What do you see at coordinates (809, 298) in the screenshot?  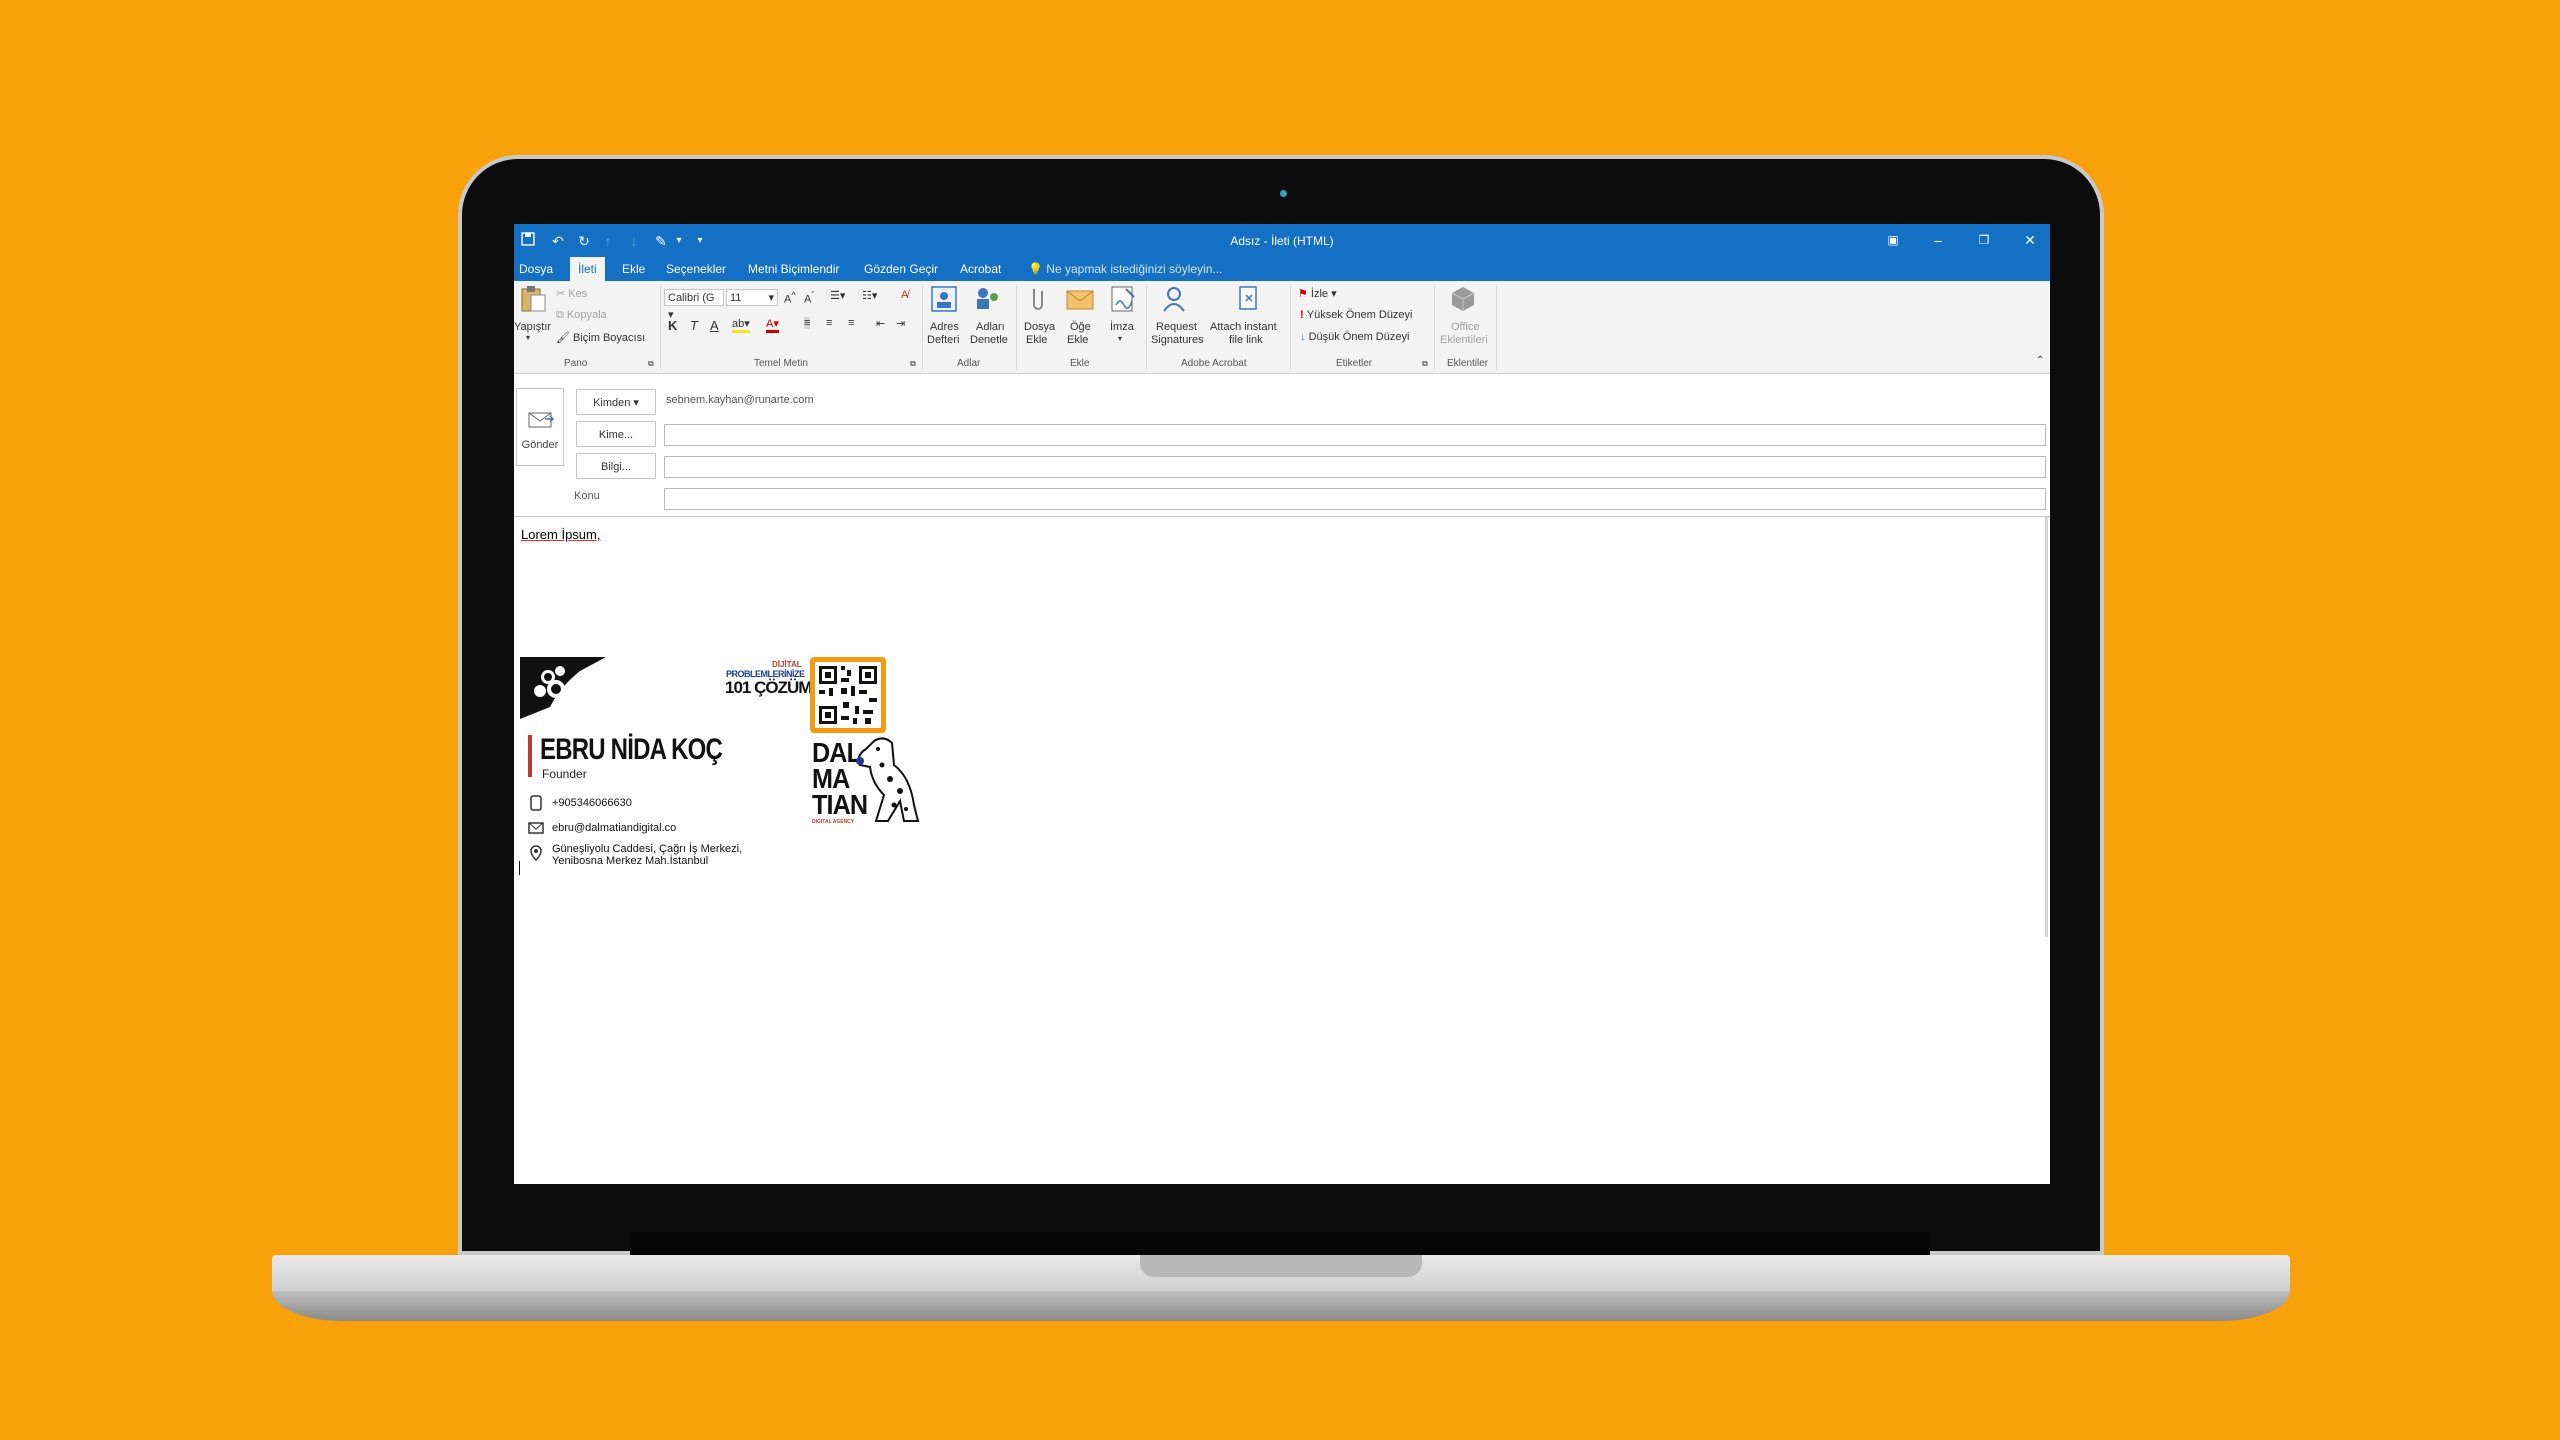 I see `shrink-font-icon: Aˇ` at bounding box center [809, 298].